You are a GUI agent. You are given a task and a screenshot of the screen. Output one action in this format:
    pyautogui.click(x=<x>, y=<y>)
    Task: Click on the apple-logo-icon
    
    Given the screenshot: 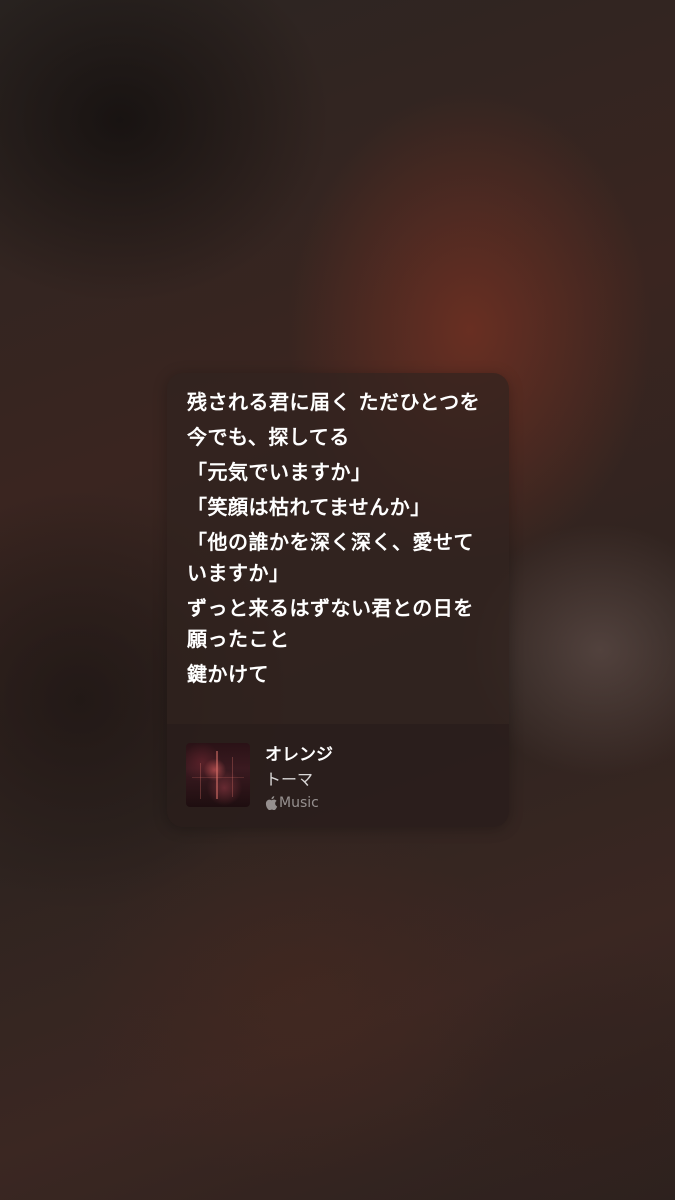 What is the action you would take?
    pyautogui.click(x=271, y=803)
    